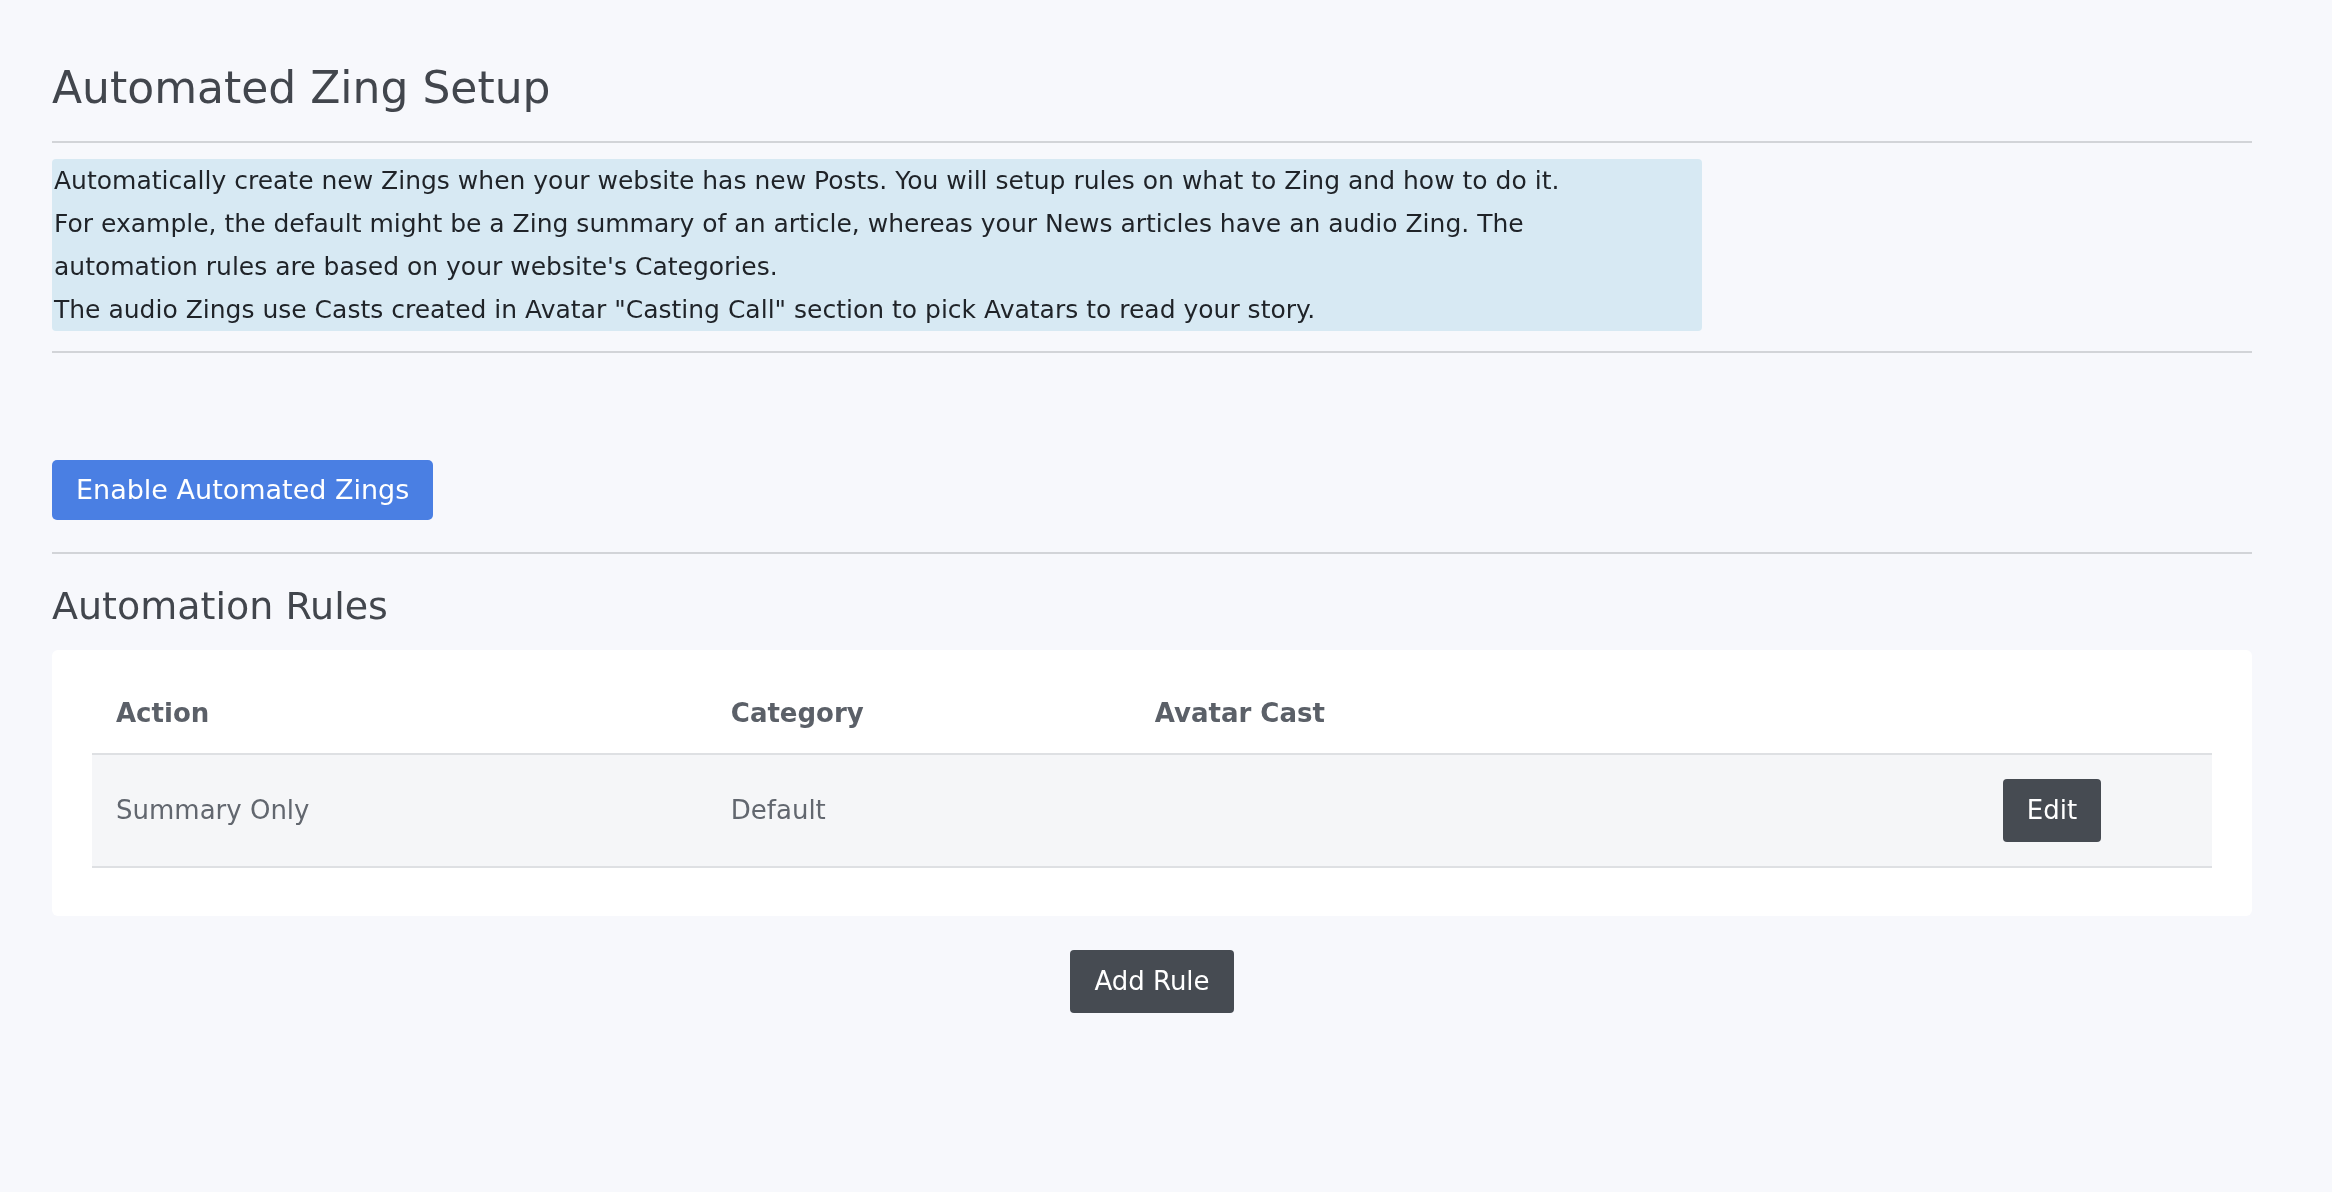  I want to click on add-rule-button: Add Rule, so click(1152, 981).